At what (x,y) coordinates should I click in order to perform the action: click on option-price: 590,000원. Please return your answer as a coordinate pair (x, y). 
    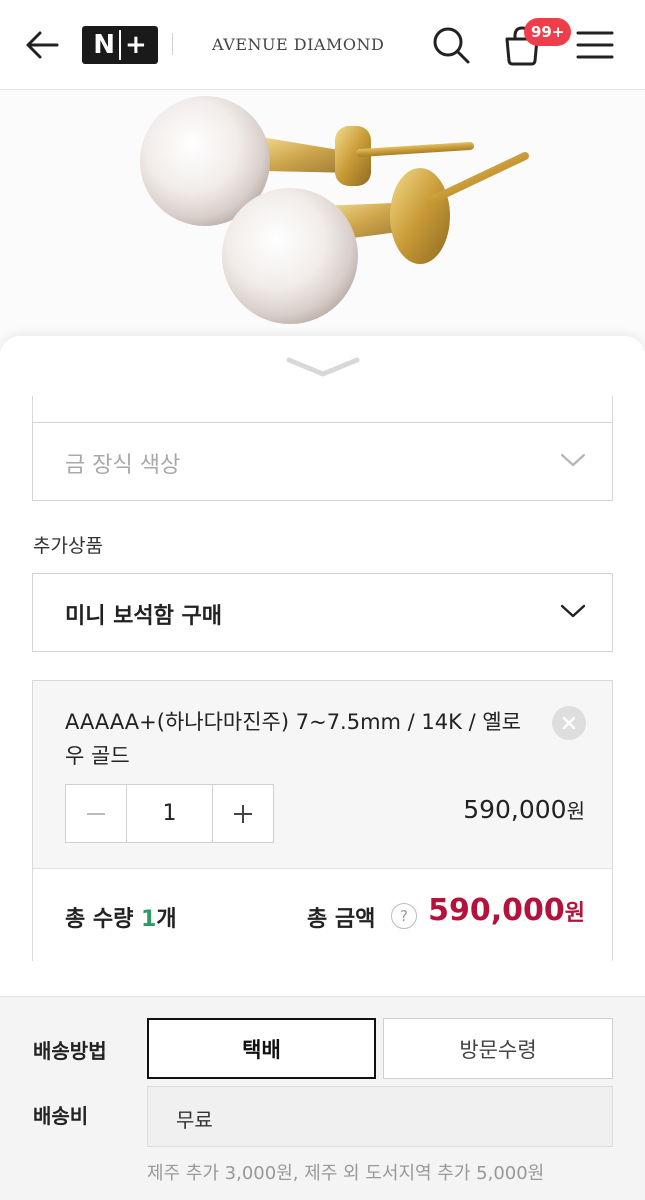
    Looking at the image, I should click on (524, 809).